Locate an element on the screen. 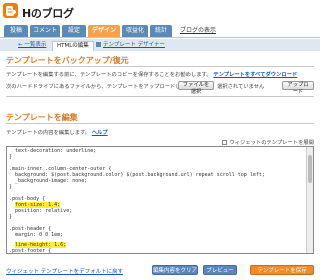 The height and width of the screenshot is (280, 320). view-blog-link: ブログの表示 is located at coordinates (198, 31).